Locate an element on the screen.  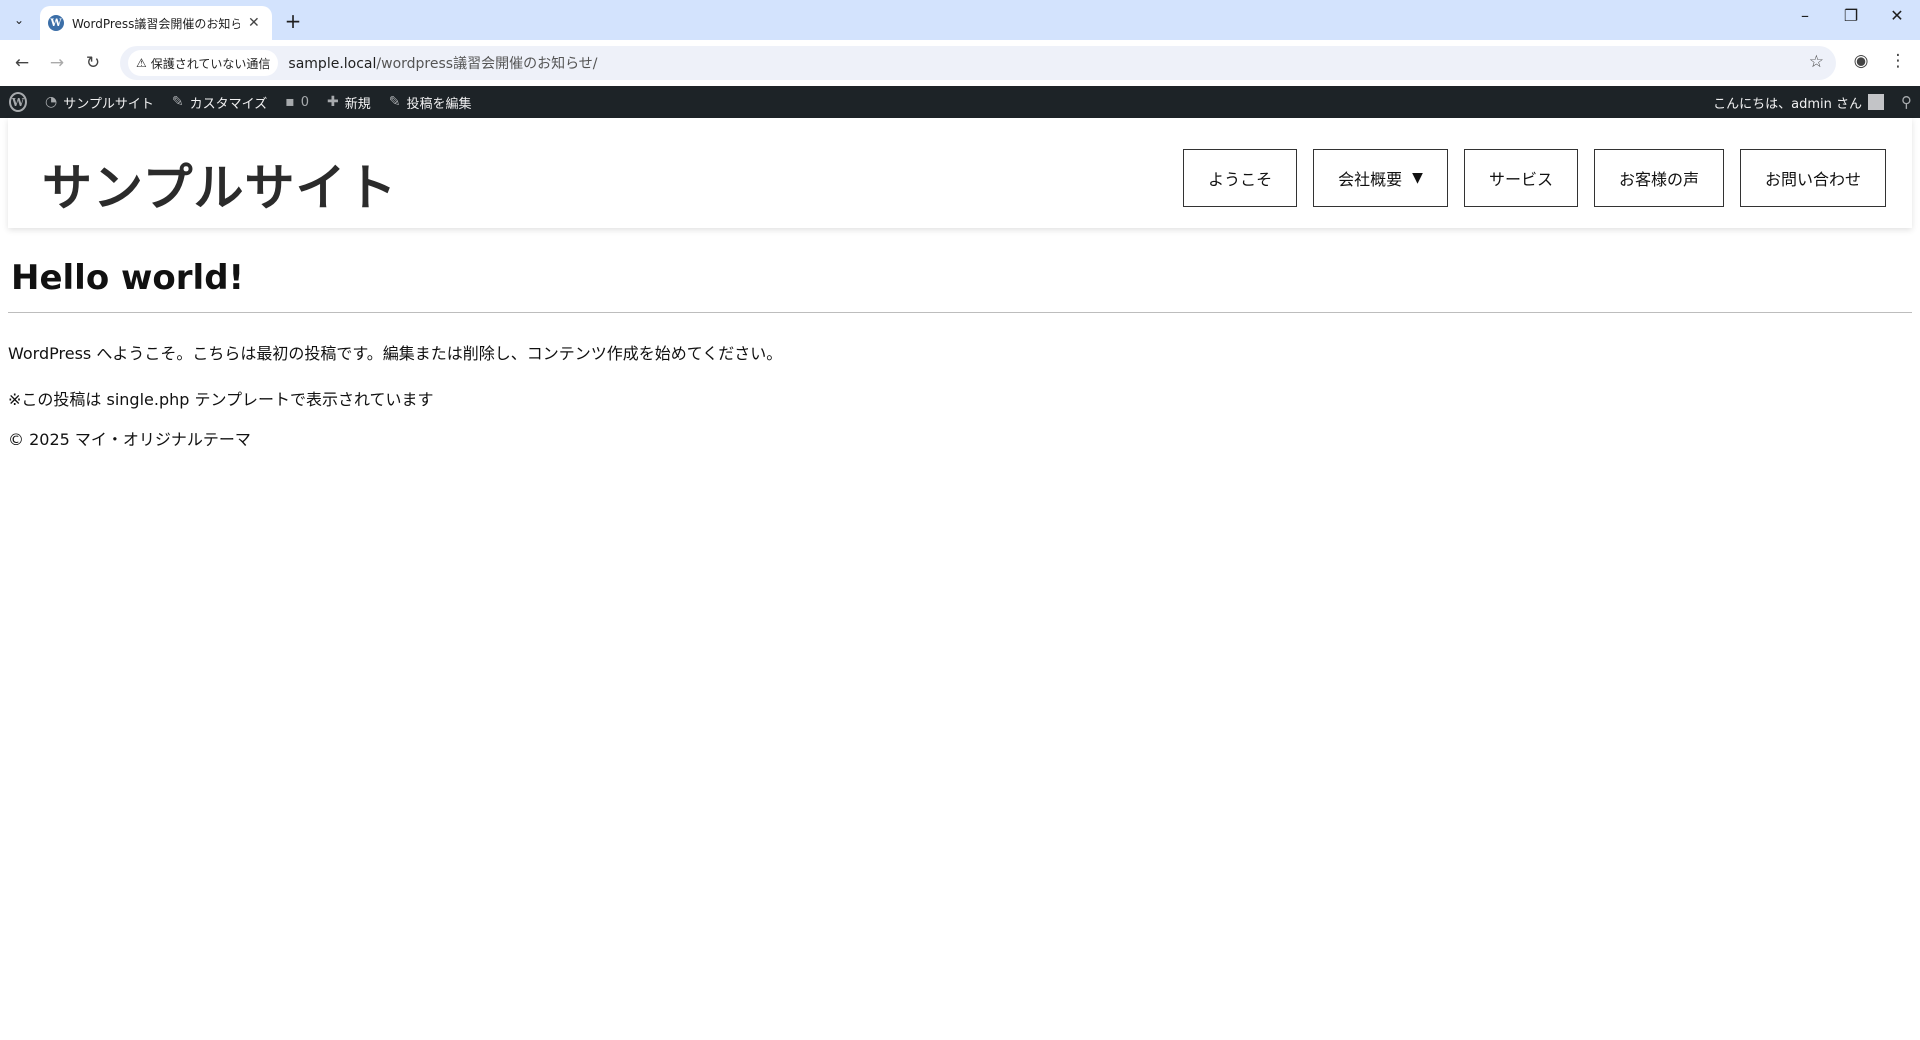
adminbar-customize-label: カスタマイズ is located at coordinates (228, 104).